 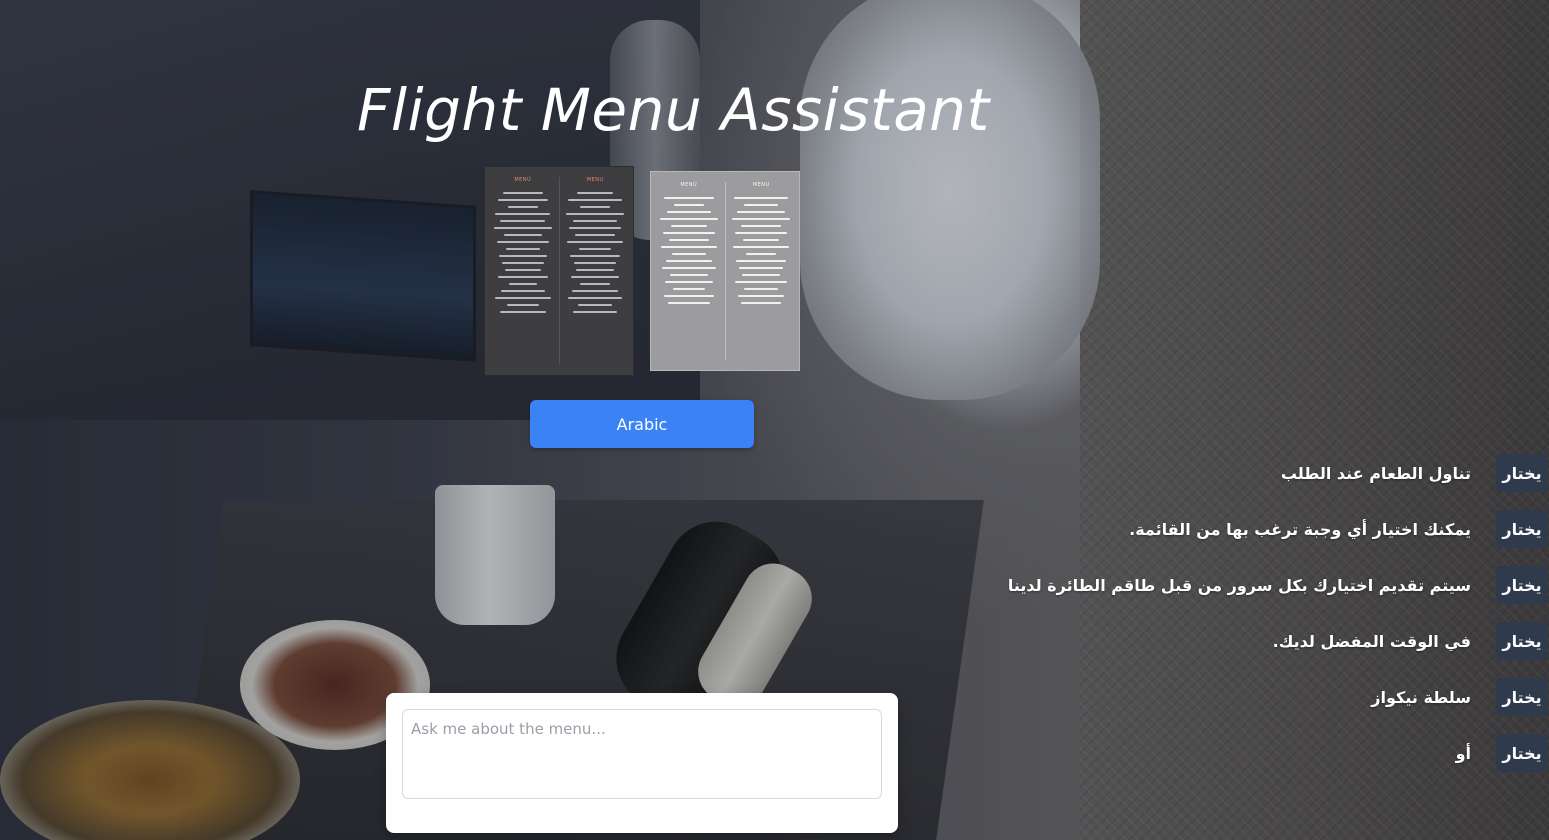 I want to click on language-button: Arabic, so click(x=642, y=424).